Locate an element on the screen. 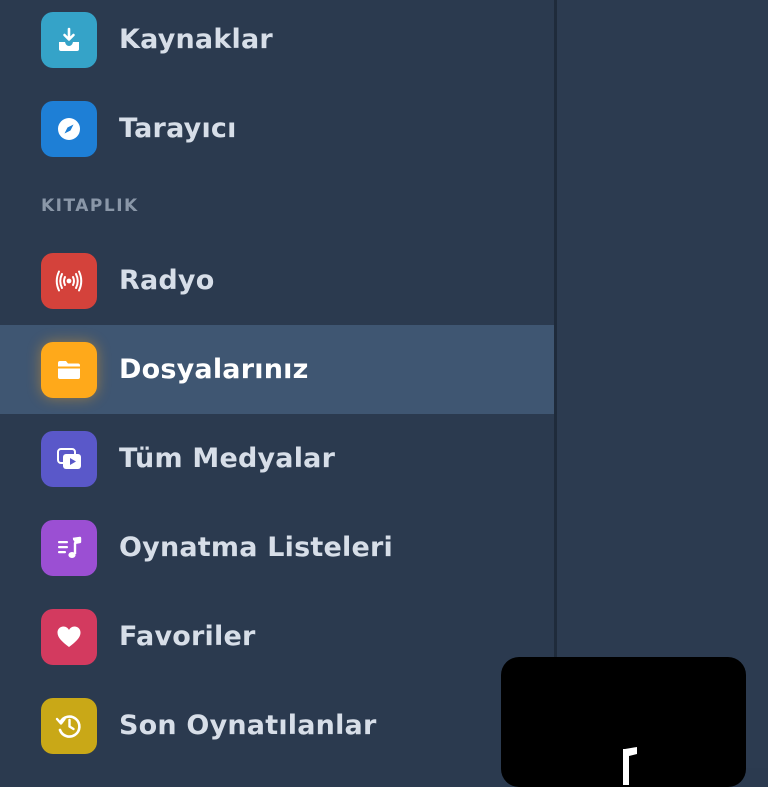 The width and height of the screenshot is (768, 787). sidebar-item-tum-medyalar: Tüm Medyalar is located at coordinates (277, 458).